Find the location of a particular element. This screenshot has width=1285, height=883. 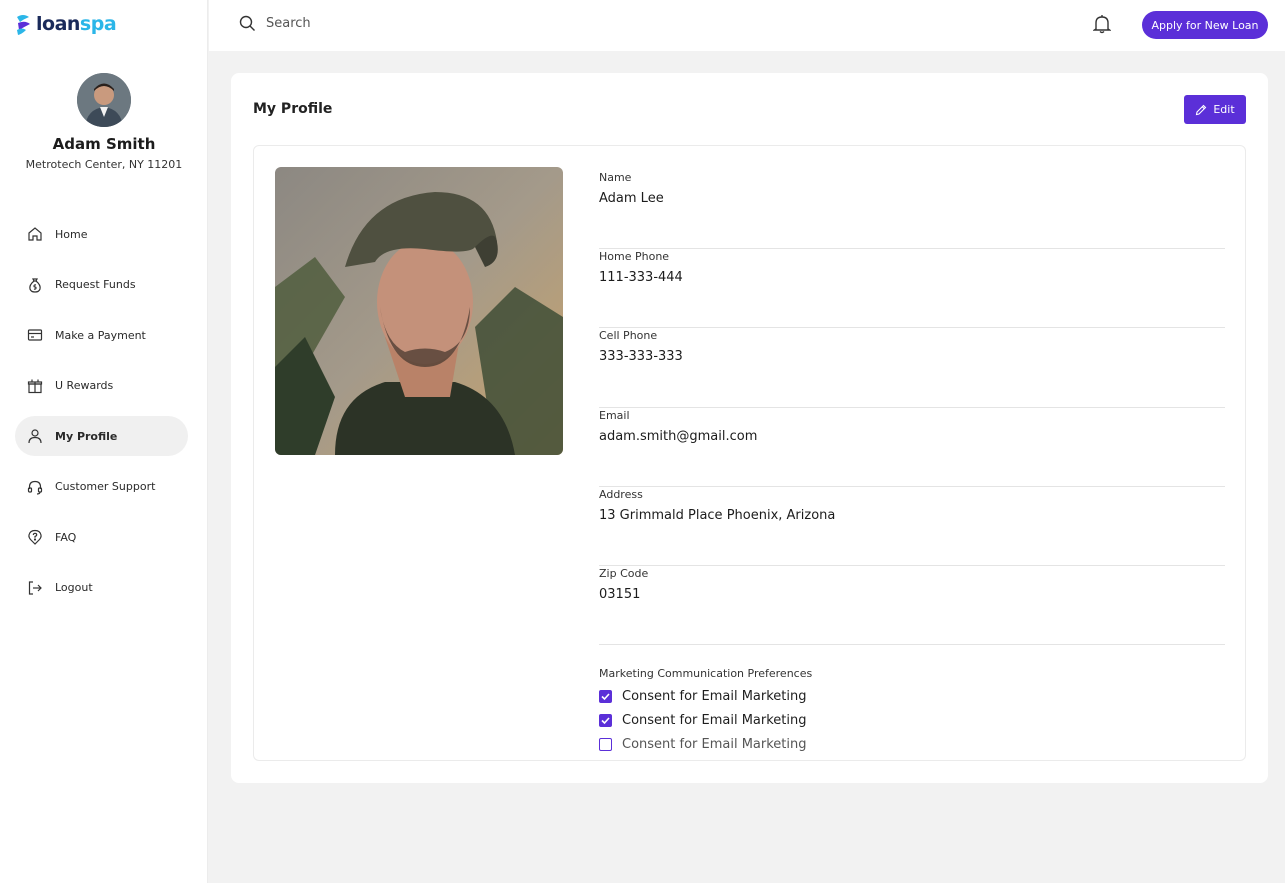

credit-card-icon is located at coordinates (35, 335).